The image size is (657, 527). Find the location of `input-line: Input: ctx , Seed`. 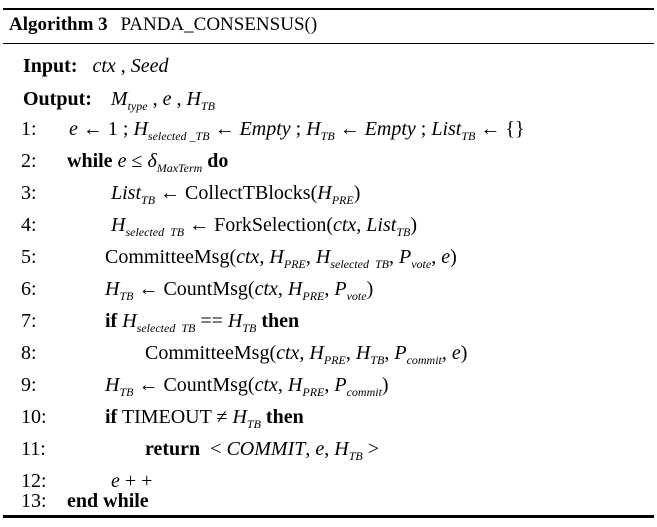

input-line: Input: ctx , Seed is located at coordinates (96, 66).